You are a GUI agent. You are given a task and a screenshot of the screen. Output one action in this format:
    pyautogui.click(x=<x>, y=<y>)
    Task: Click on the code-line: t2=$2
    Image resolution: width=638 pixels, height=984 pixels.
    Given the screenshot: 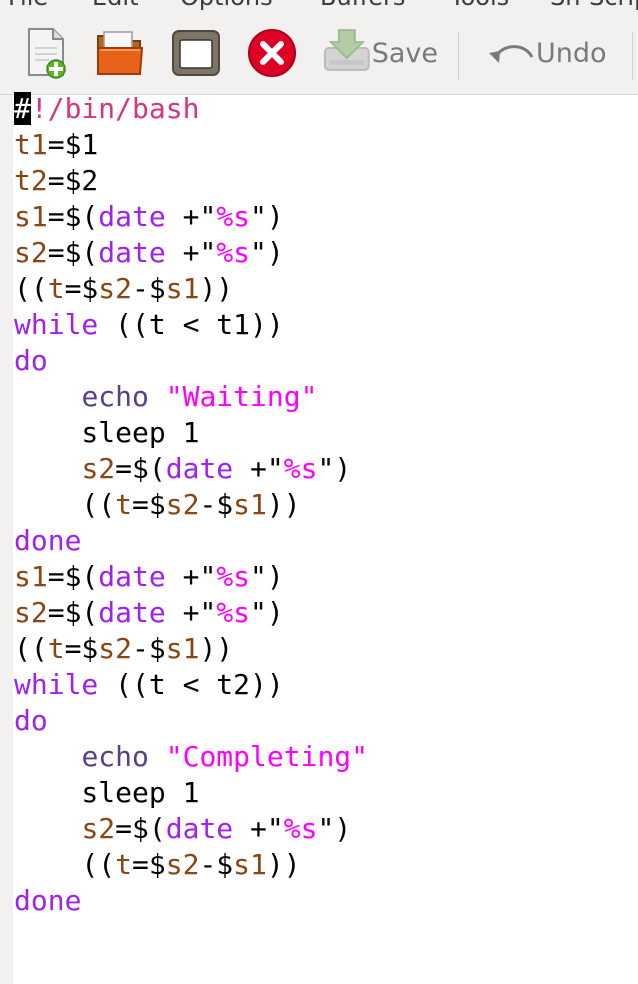 What is the action you would take?
    pyautogui.click(x=191, y=181)
    